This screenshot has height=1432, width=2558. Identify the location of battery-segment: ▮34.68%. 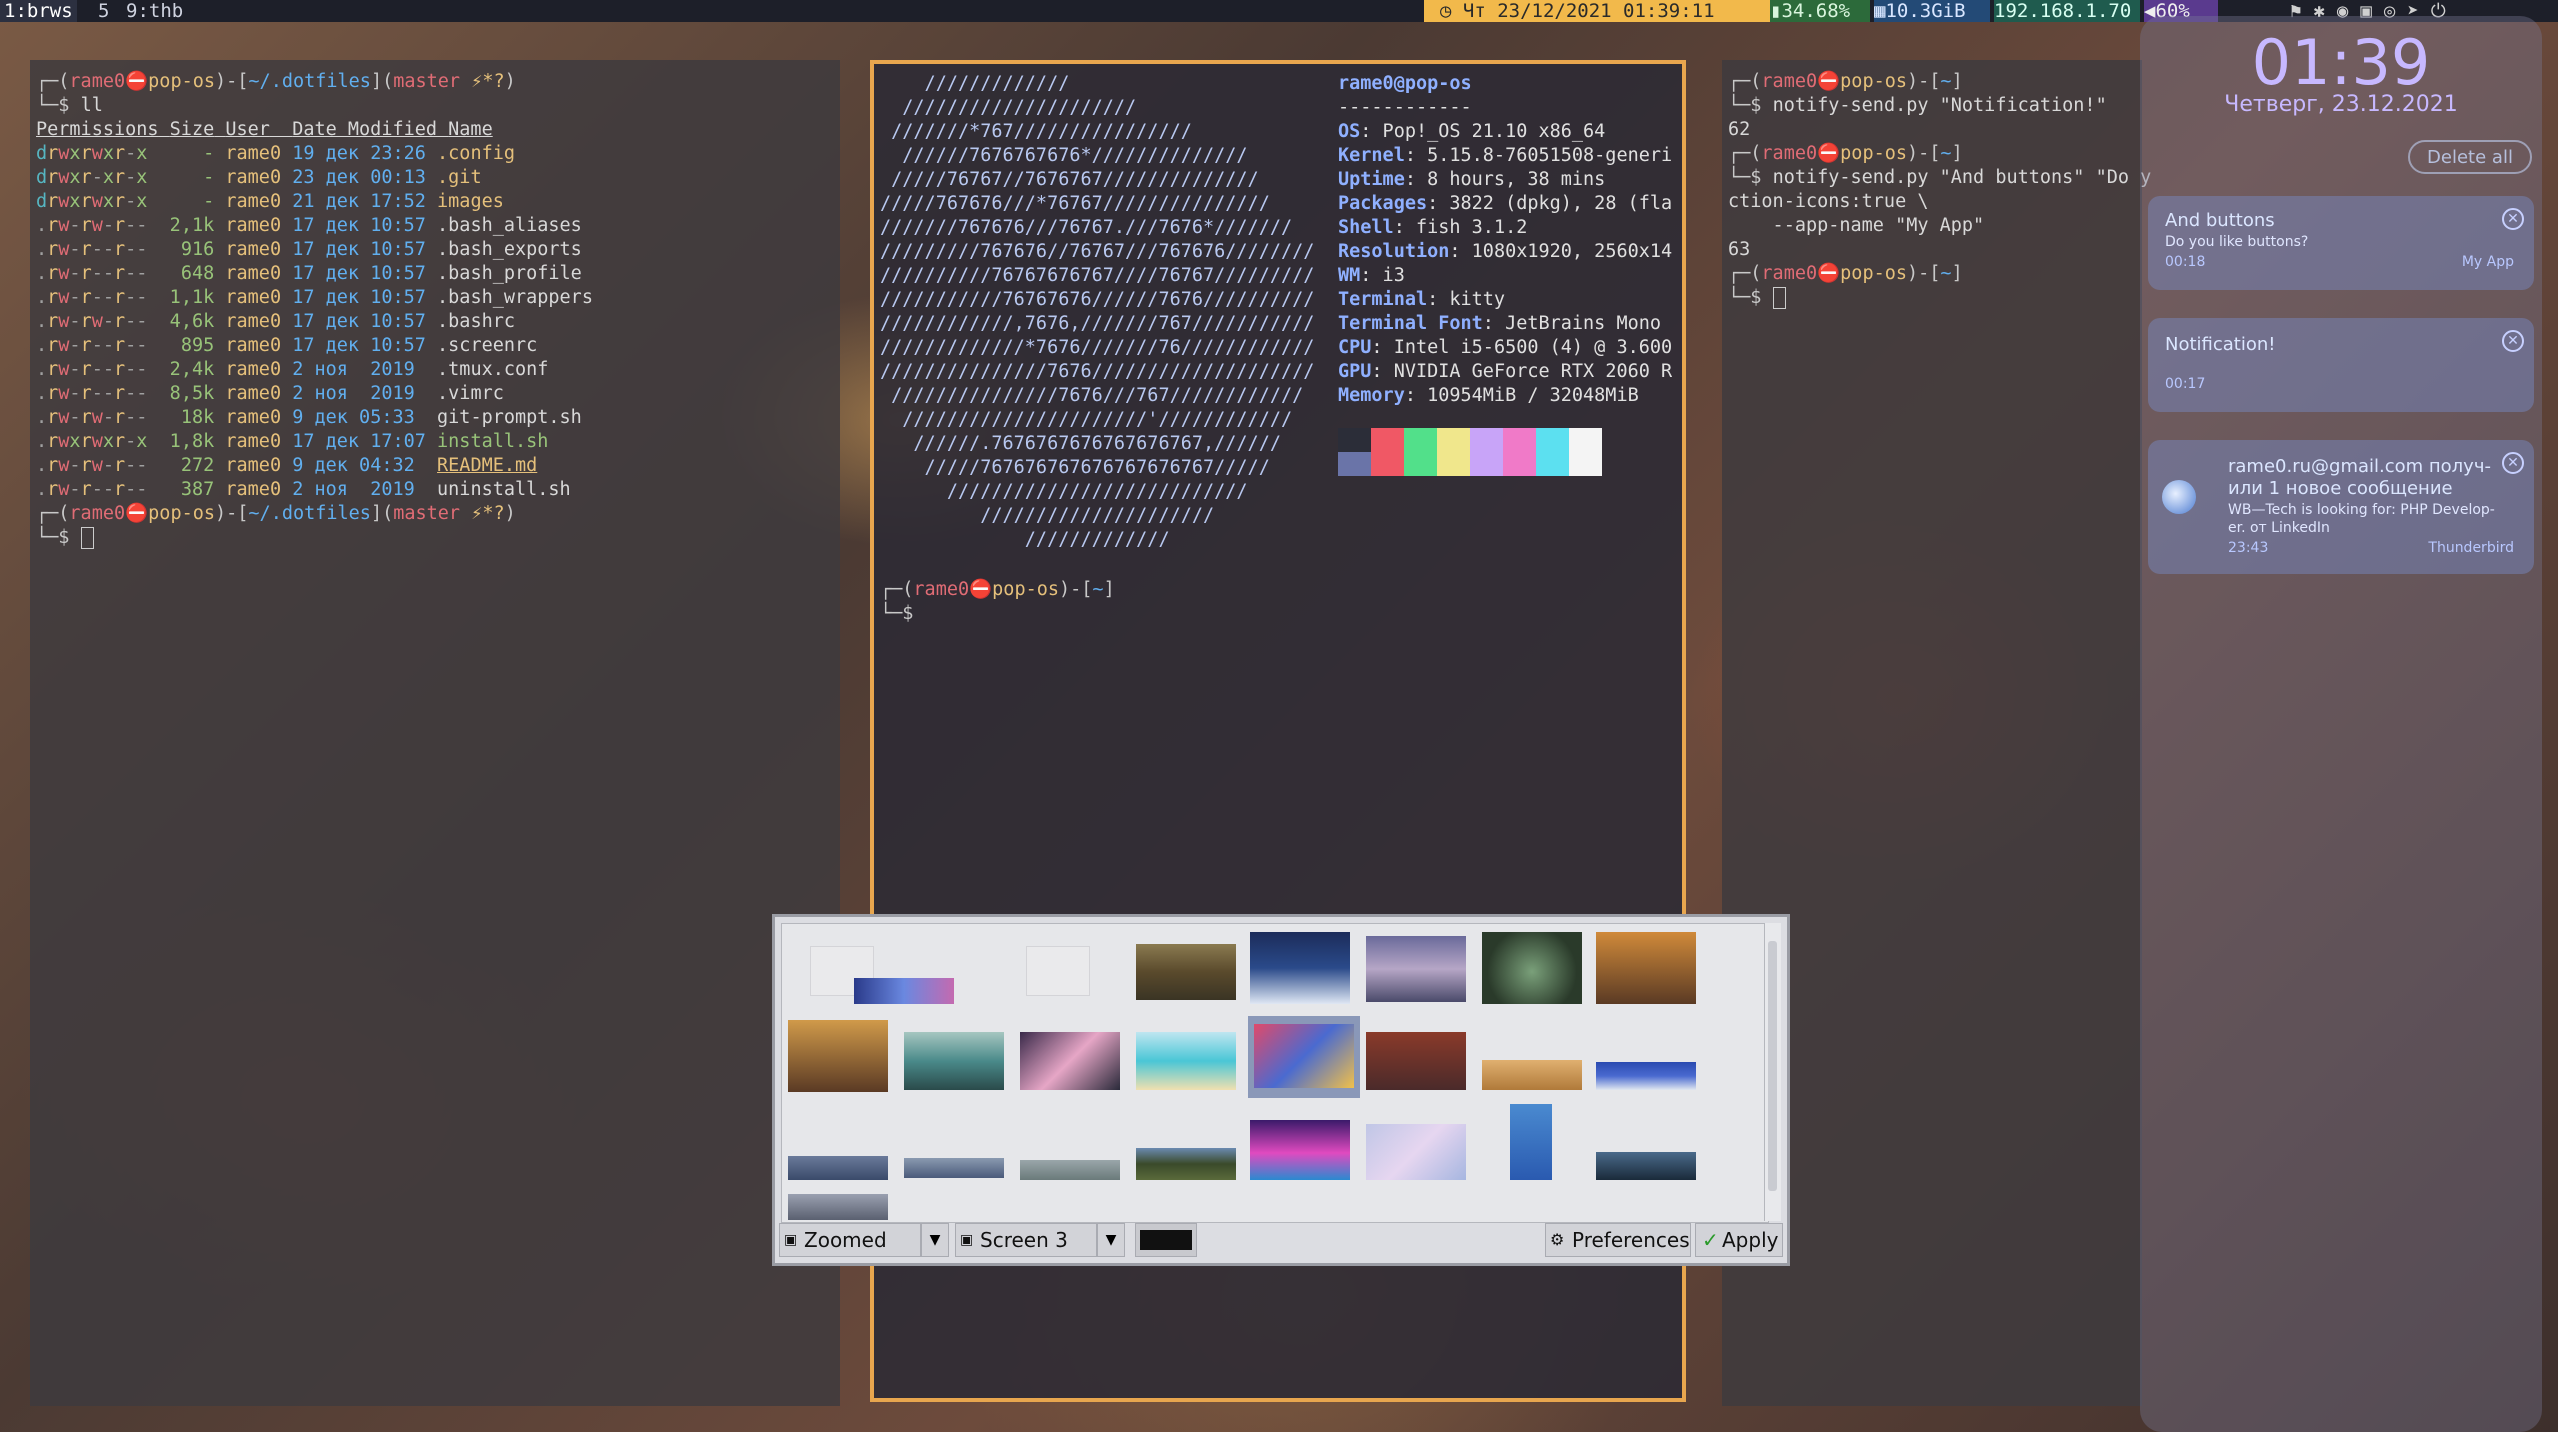
(1820, 11).